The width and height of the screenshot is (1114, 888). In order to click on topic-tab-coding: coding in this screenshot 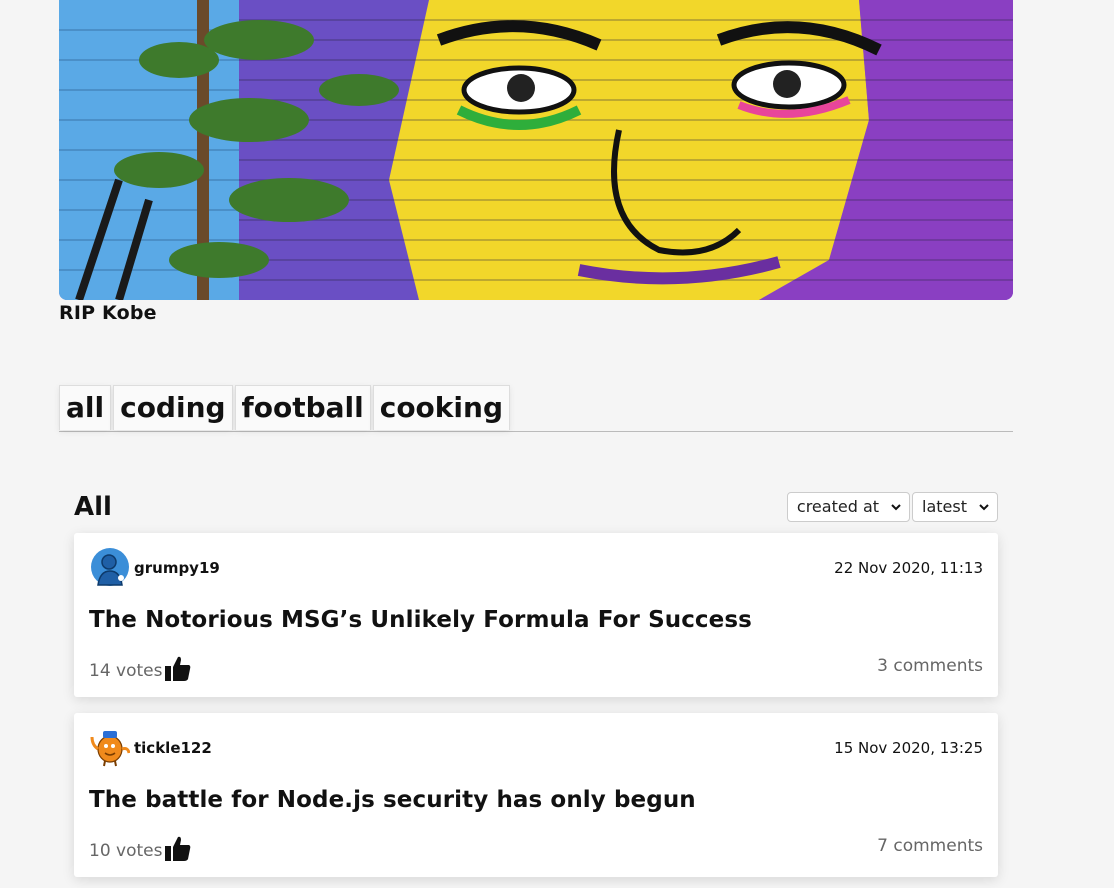, I will do `click(173, 407)`.